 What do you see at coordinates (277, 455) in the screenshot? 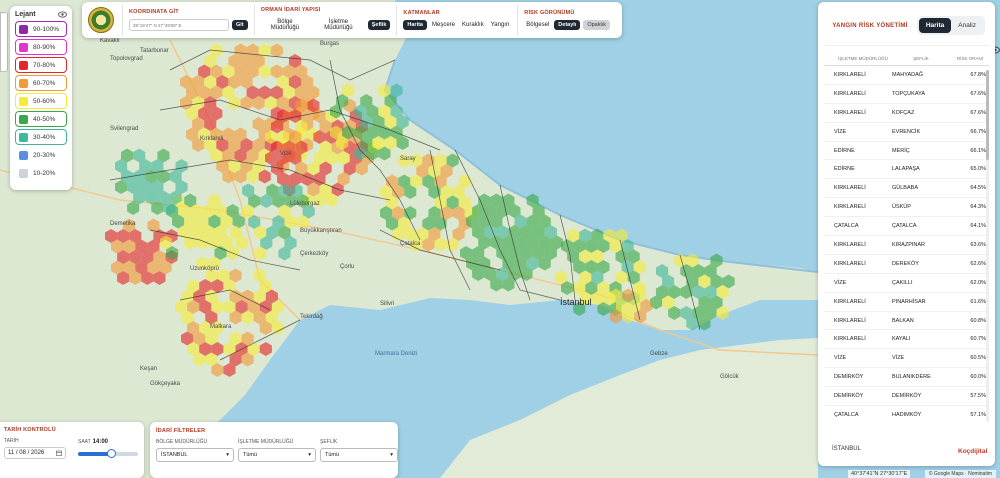
I see `directorate-select: Tümü ▾` at bounding box center [277, 455].